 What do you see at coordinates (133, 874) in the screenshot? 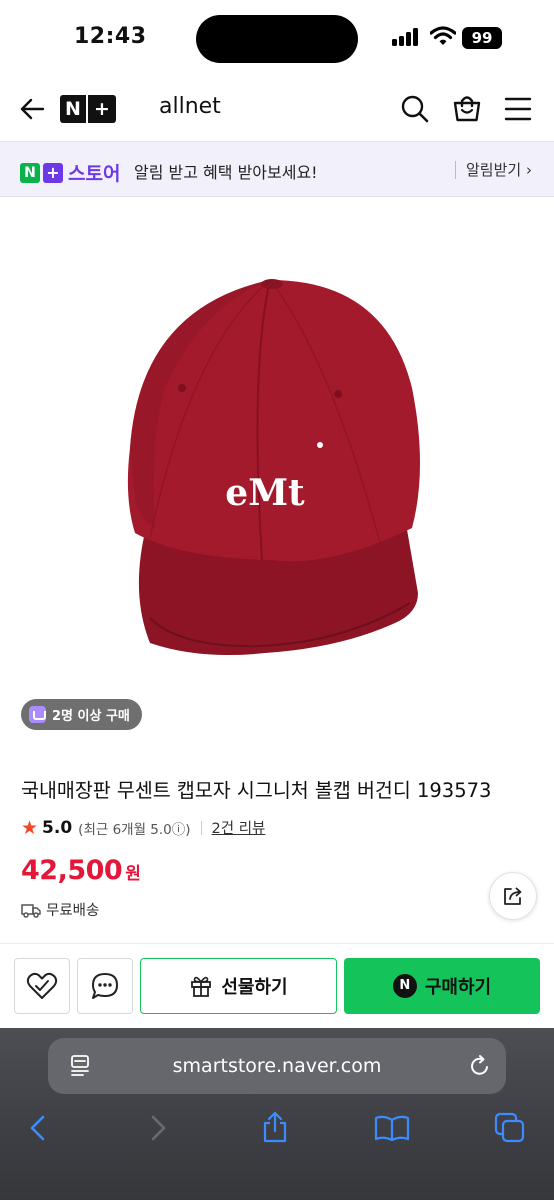
I see `price-unit: 원` at bounding box center [133, 874].